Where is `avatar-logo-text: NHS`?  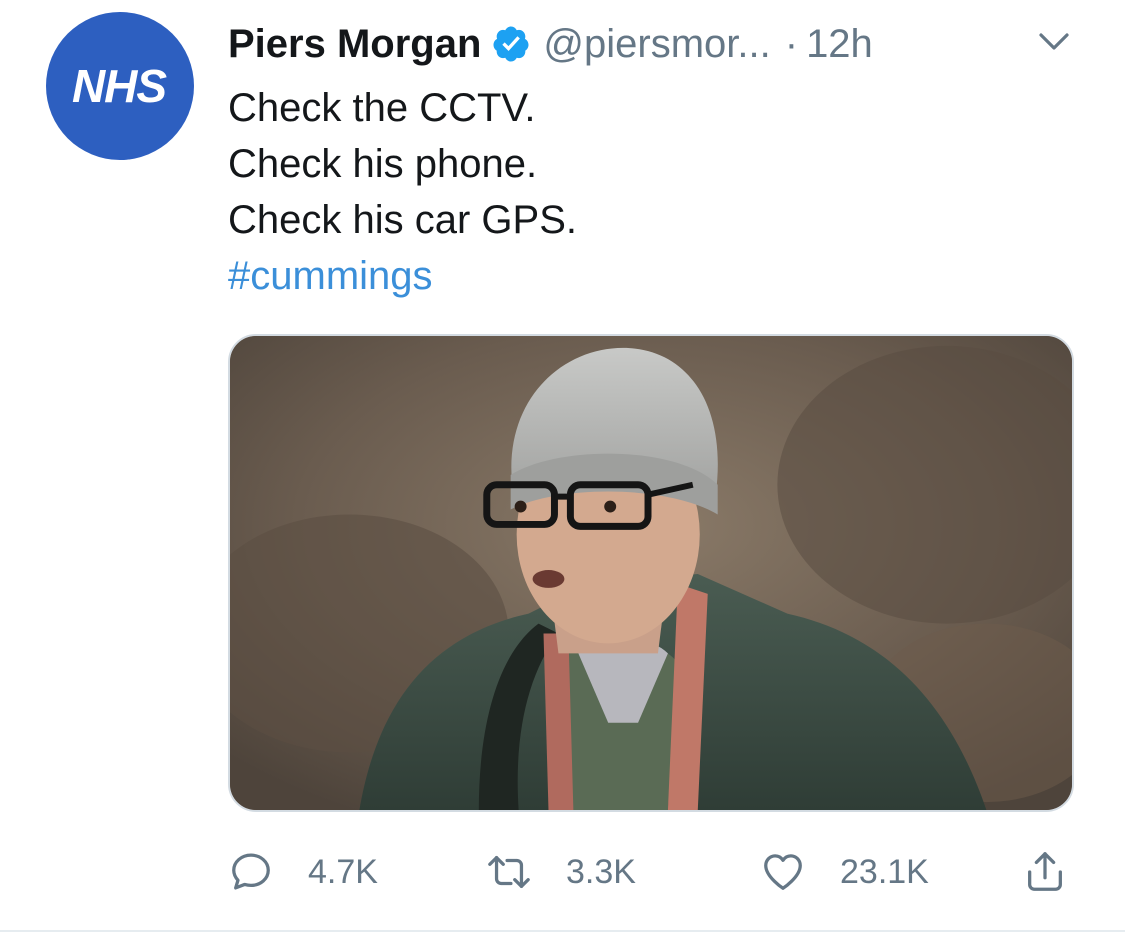 avatar-logo-text: NHS is located at coordinates (119, 86).